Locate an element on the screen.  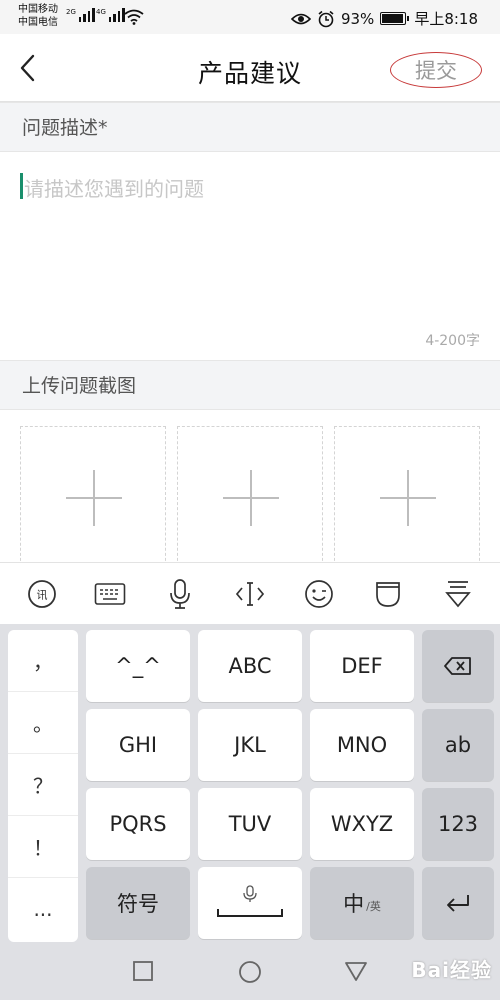
key-language-switch: 中/英 is located at coordinates (362, 903).